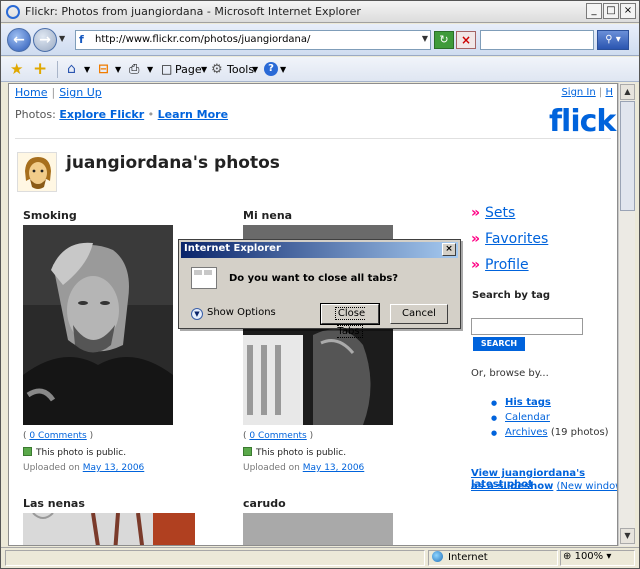 This screenshot has height=569, width=640. I want to click on home-dropdown-icon: ▼, so click(87, 69).